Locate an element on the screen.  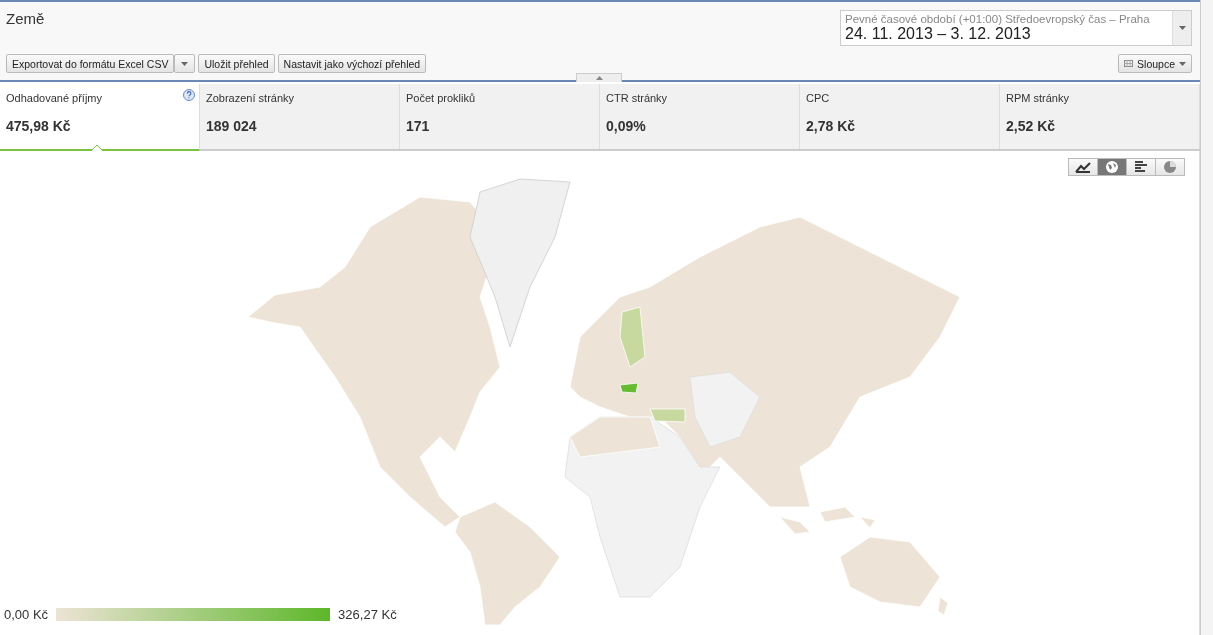
line-view-button is located at coordinates (1083, 167).